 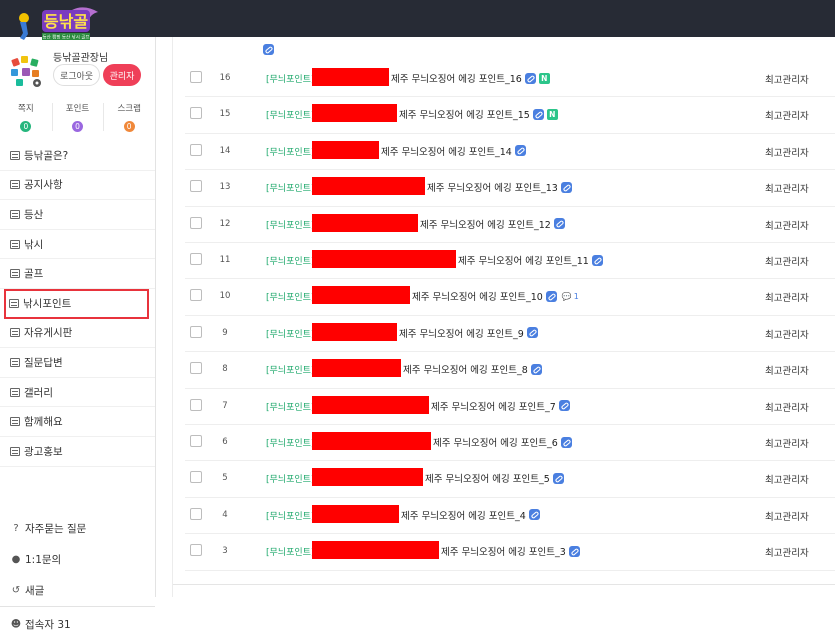 What do you see at coordinates (77, 590) in the screenshot?
I see `new-posts-link: ↺ 새글` at bounding box center [77, 590].